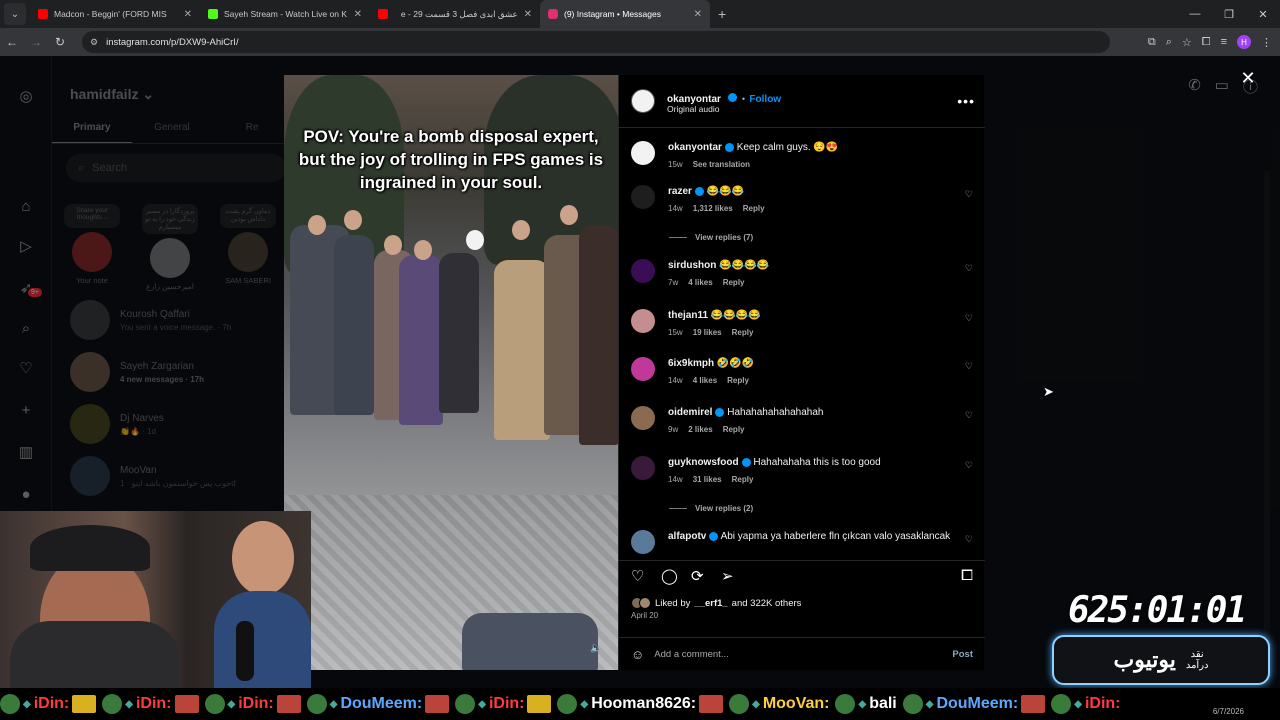 The image size is (1280, 720). I want to click on liked-by-user: __erf1_, so click(710, 603).